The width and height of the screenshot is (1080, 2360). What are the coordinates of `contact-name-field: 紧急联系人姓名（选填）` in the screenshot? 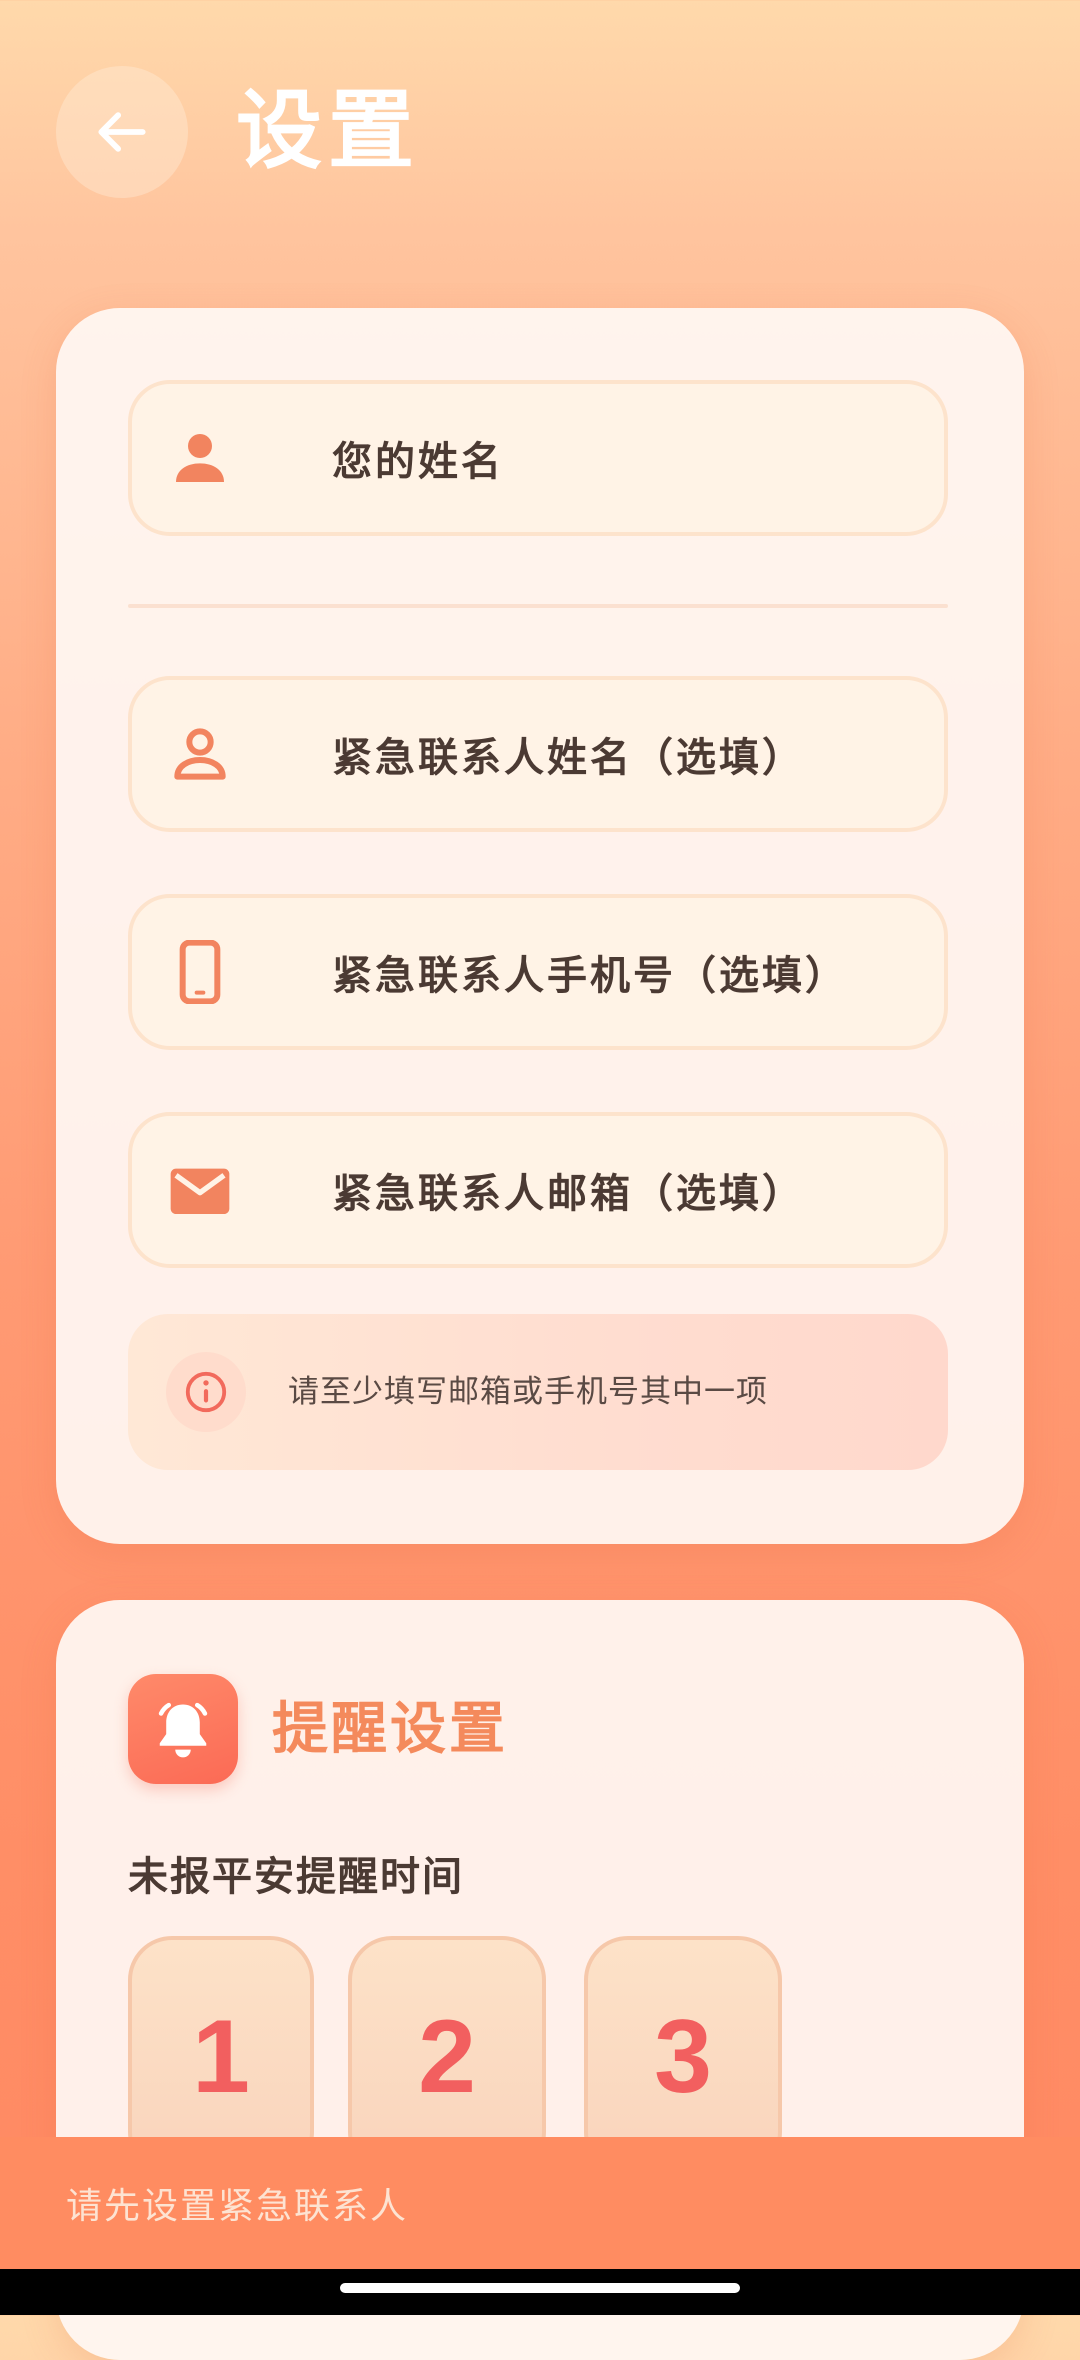 It's located at (538, 754).